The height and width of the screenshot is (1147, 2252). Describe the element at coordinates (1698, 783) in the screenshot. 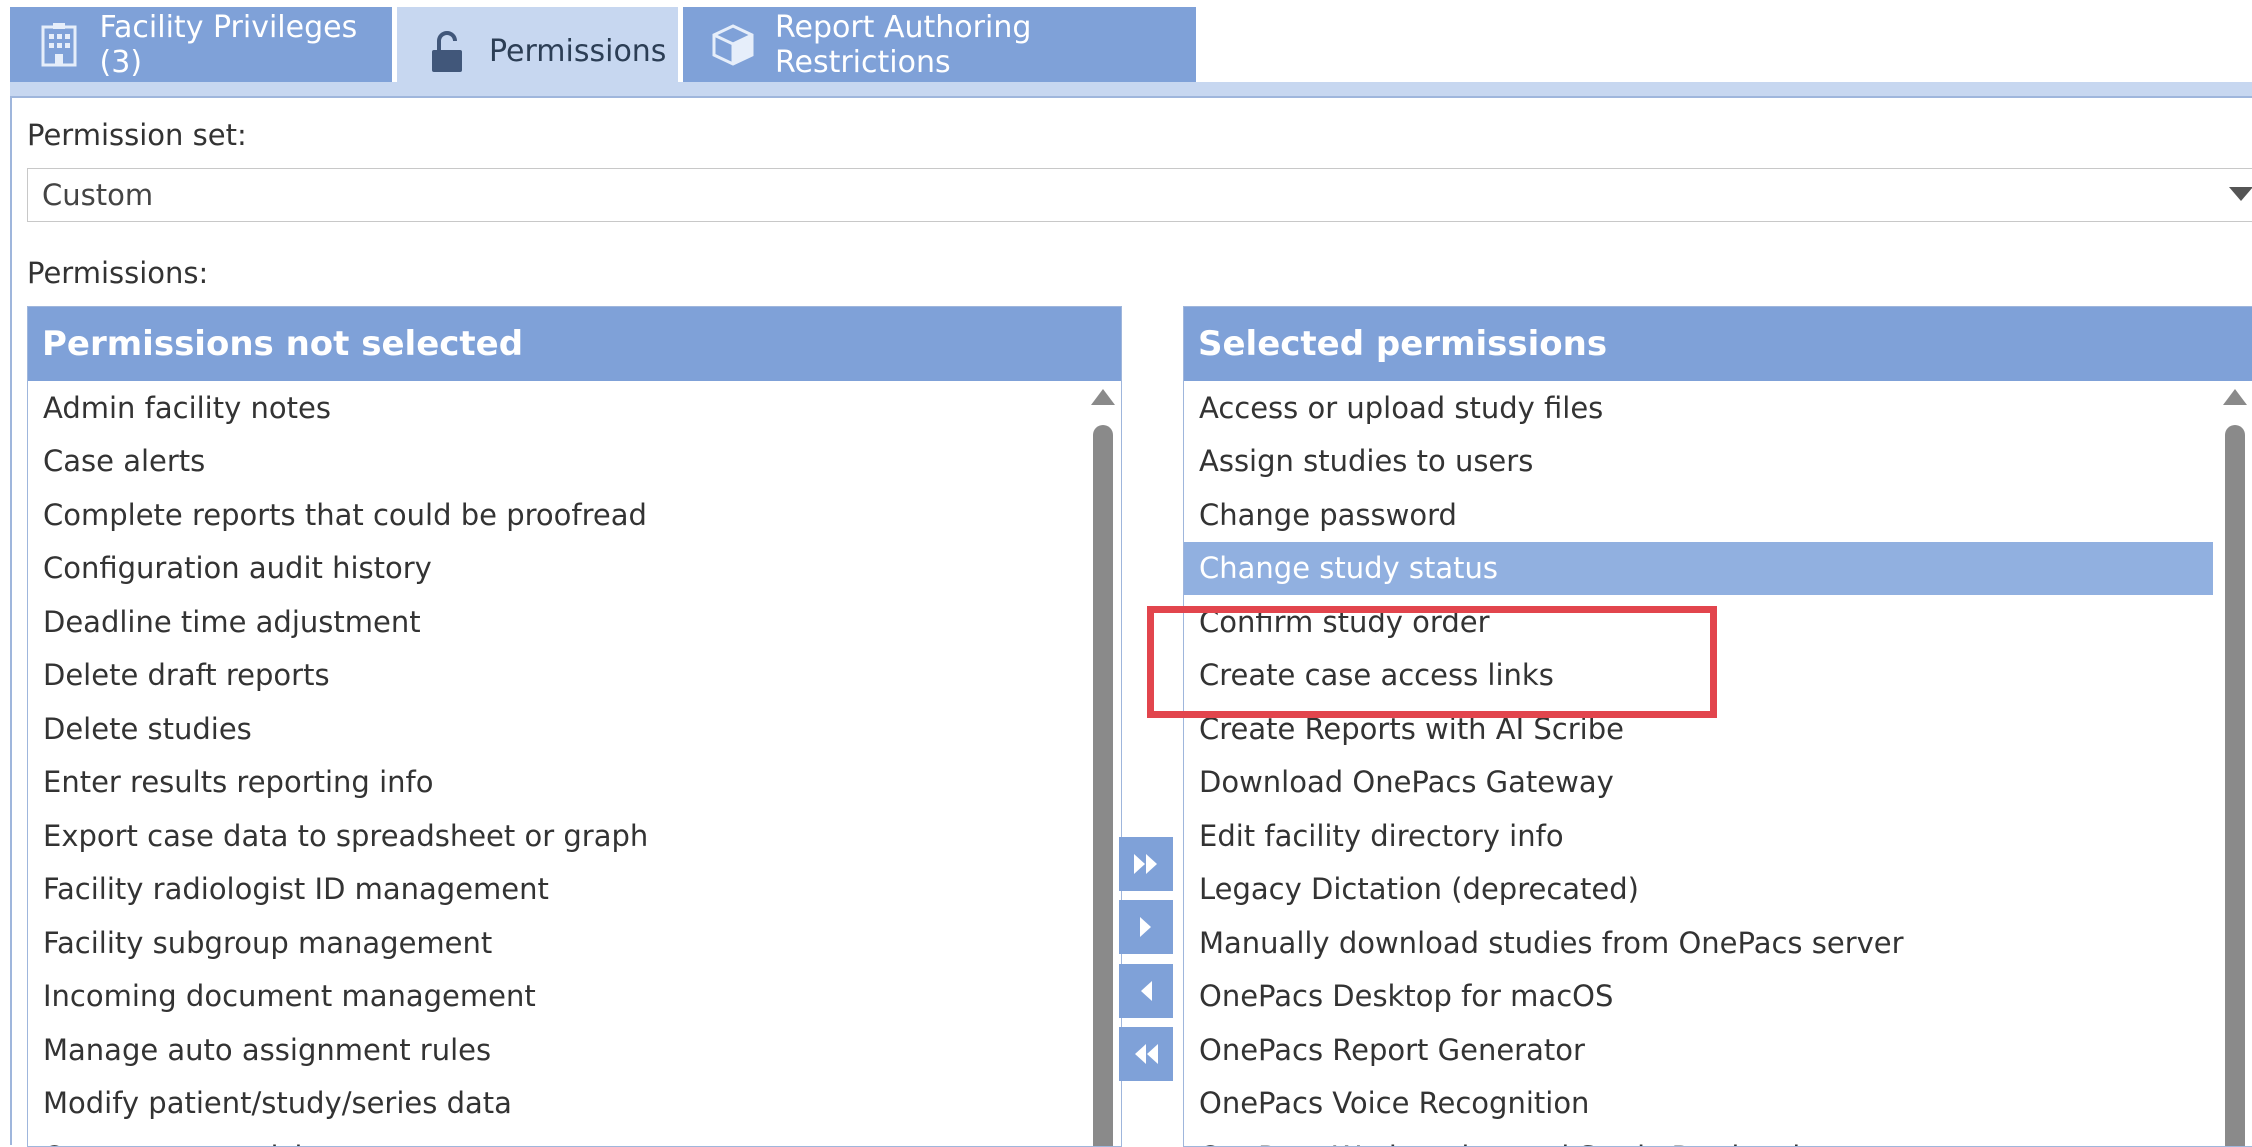

I see `list-item: Download OnePacs Gateway` at that location.